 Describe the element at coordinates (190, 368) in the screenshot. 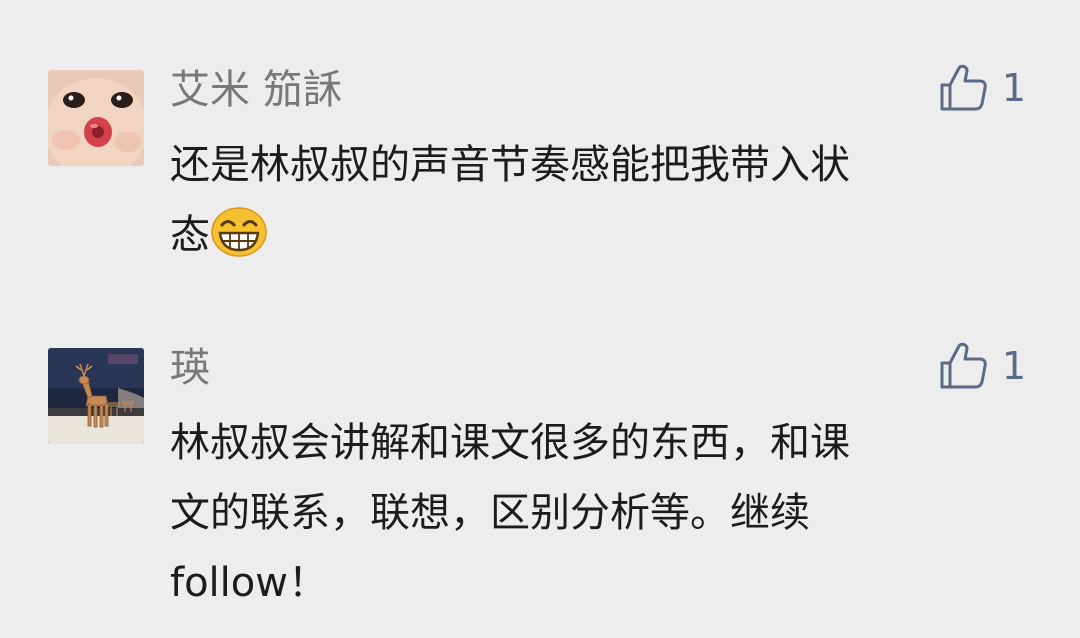

I see `user-nickname: 瑛` at that location.